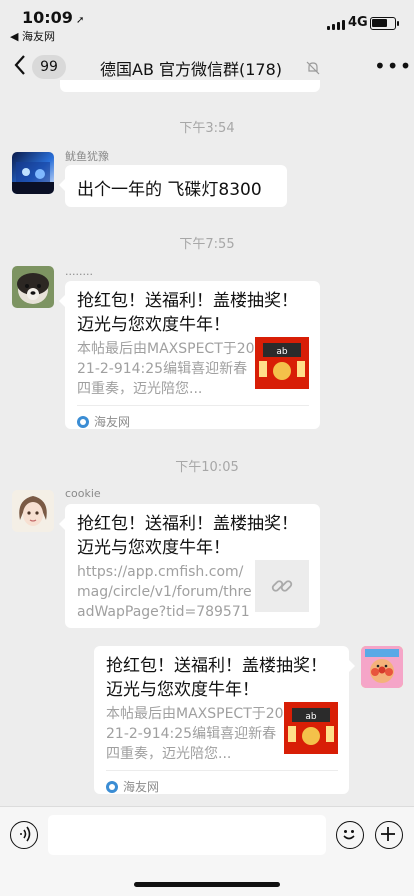 This screenshot has height=896, width=414. I want to click on timestamp: 下午7:55, so click(207, 244).